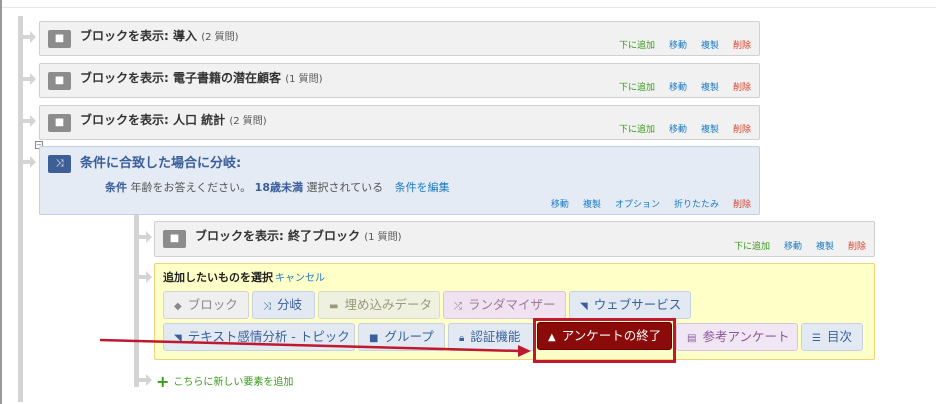 Image resolution: width=936 pixels, height=404 pixels. Describe the element at coordinates (163, 381) in the screenshot. I see `plus-icon: +` at that location.